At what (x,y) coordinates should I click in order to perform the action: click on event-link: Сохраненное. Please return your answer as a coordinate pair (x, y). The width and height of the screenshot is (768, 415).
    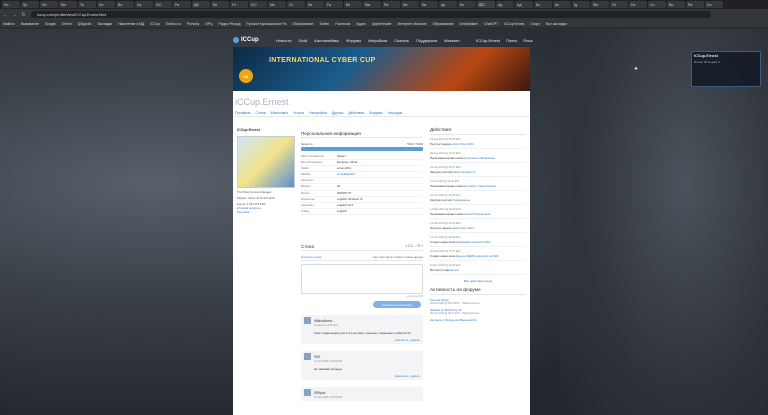
    Looking at the image, I should click on (461, 200).